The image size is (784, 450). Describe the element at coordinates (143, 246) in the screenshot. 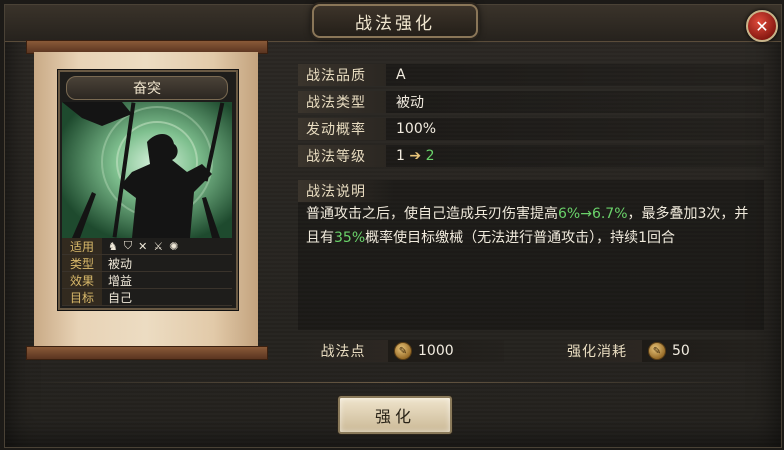

I see `crossbow-icon: ✕` at that location.